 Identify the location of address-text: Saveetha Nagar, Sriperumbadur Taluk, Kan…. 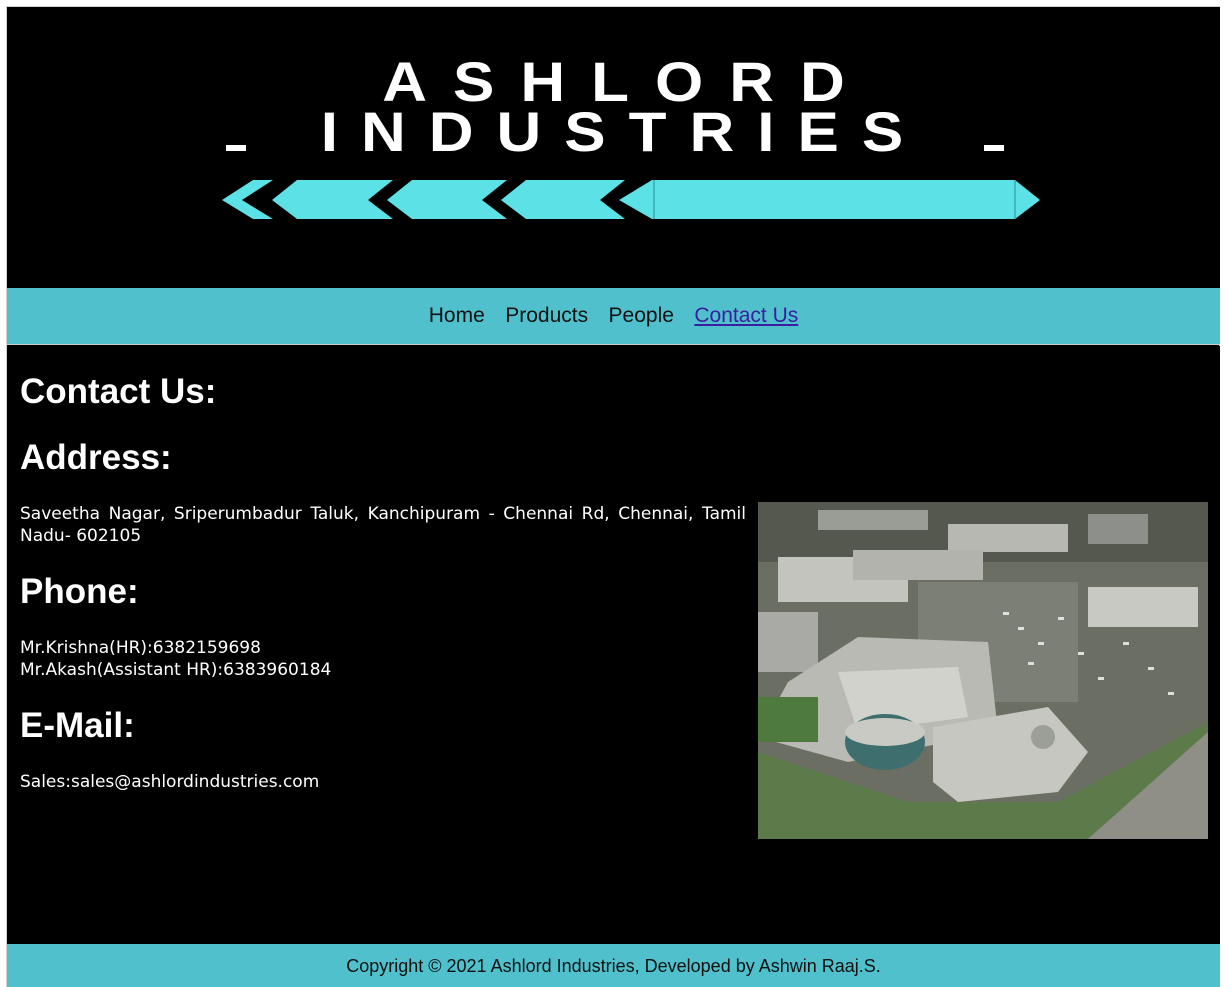
(383, 525).